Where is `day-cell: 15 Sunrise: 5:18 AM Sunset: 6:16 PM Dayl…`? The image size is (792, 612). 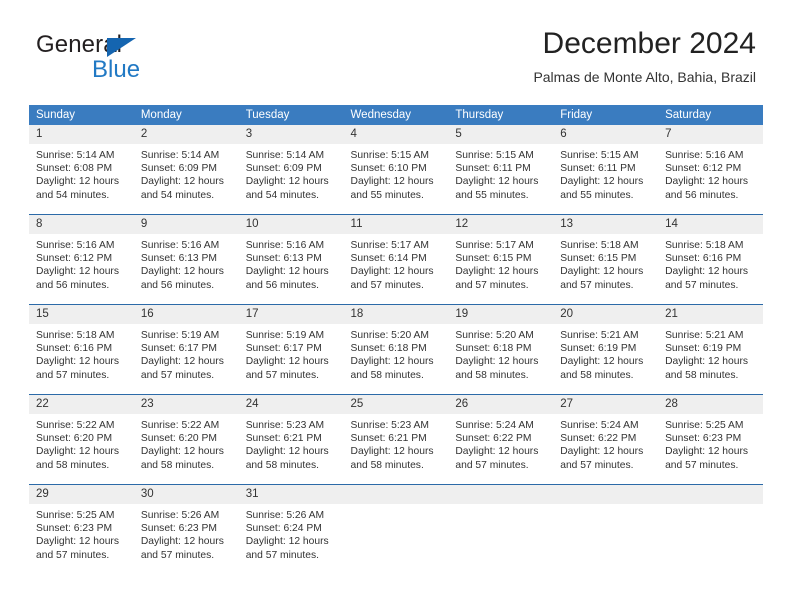 day-cell: 15 Sunrise: 5:18 AM Sunset: 6:16 PM Dayl… is located at coordinates (81, 349).